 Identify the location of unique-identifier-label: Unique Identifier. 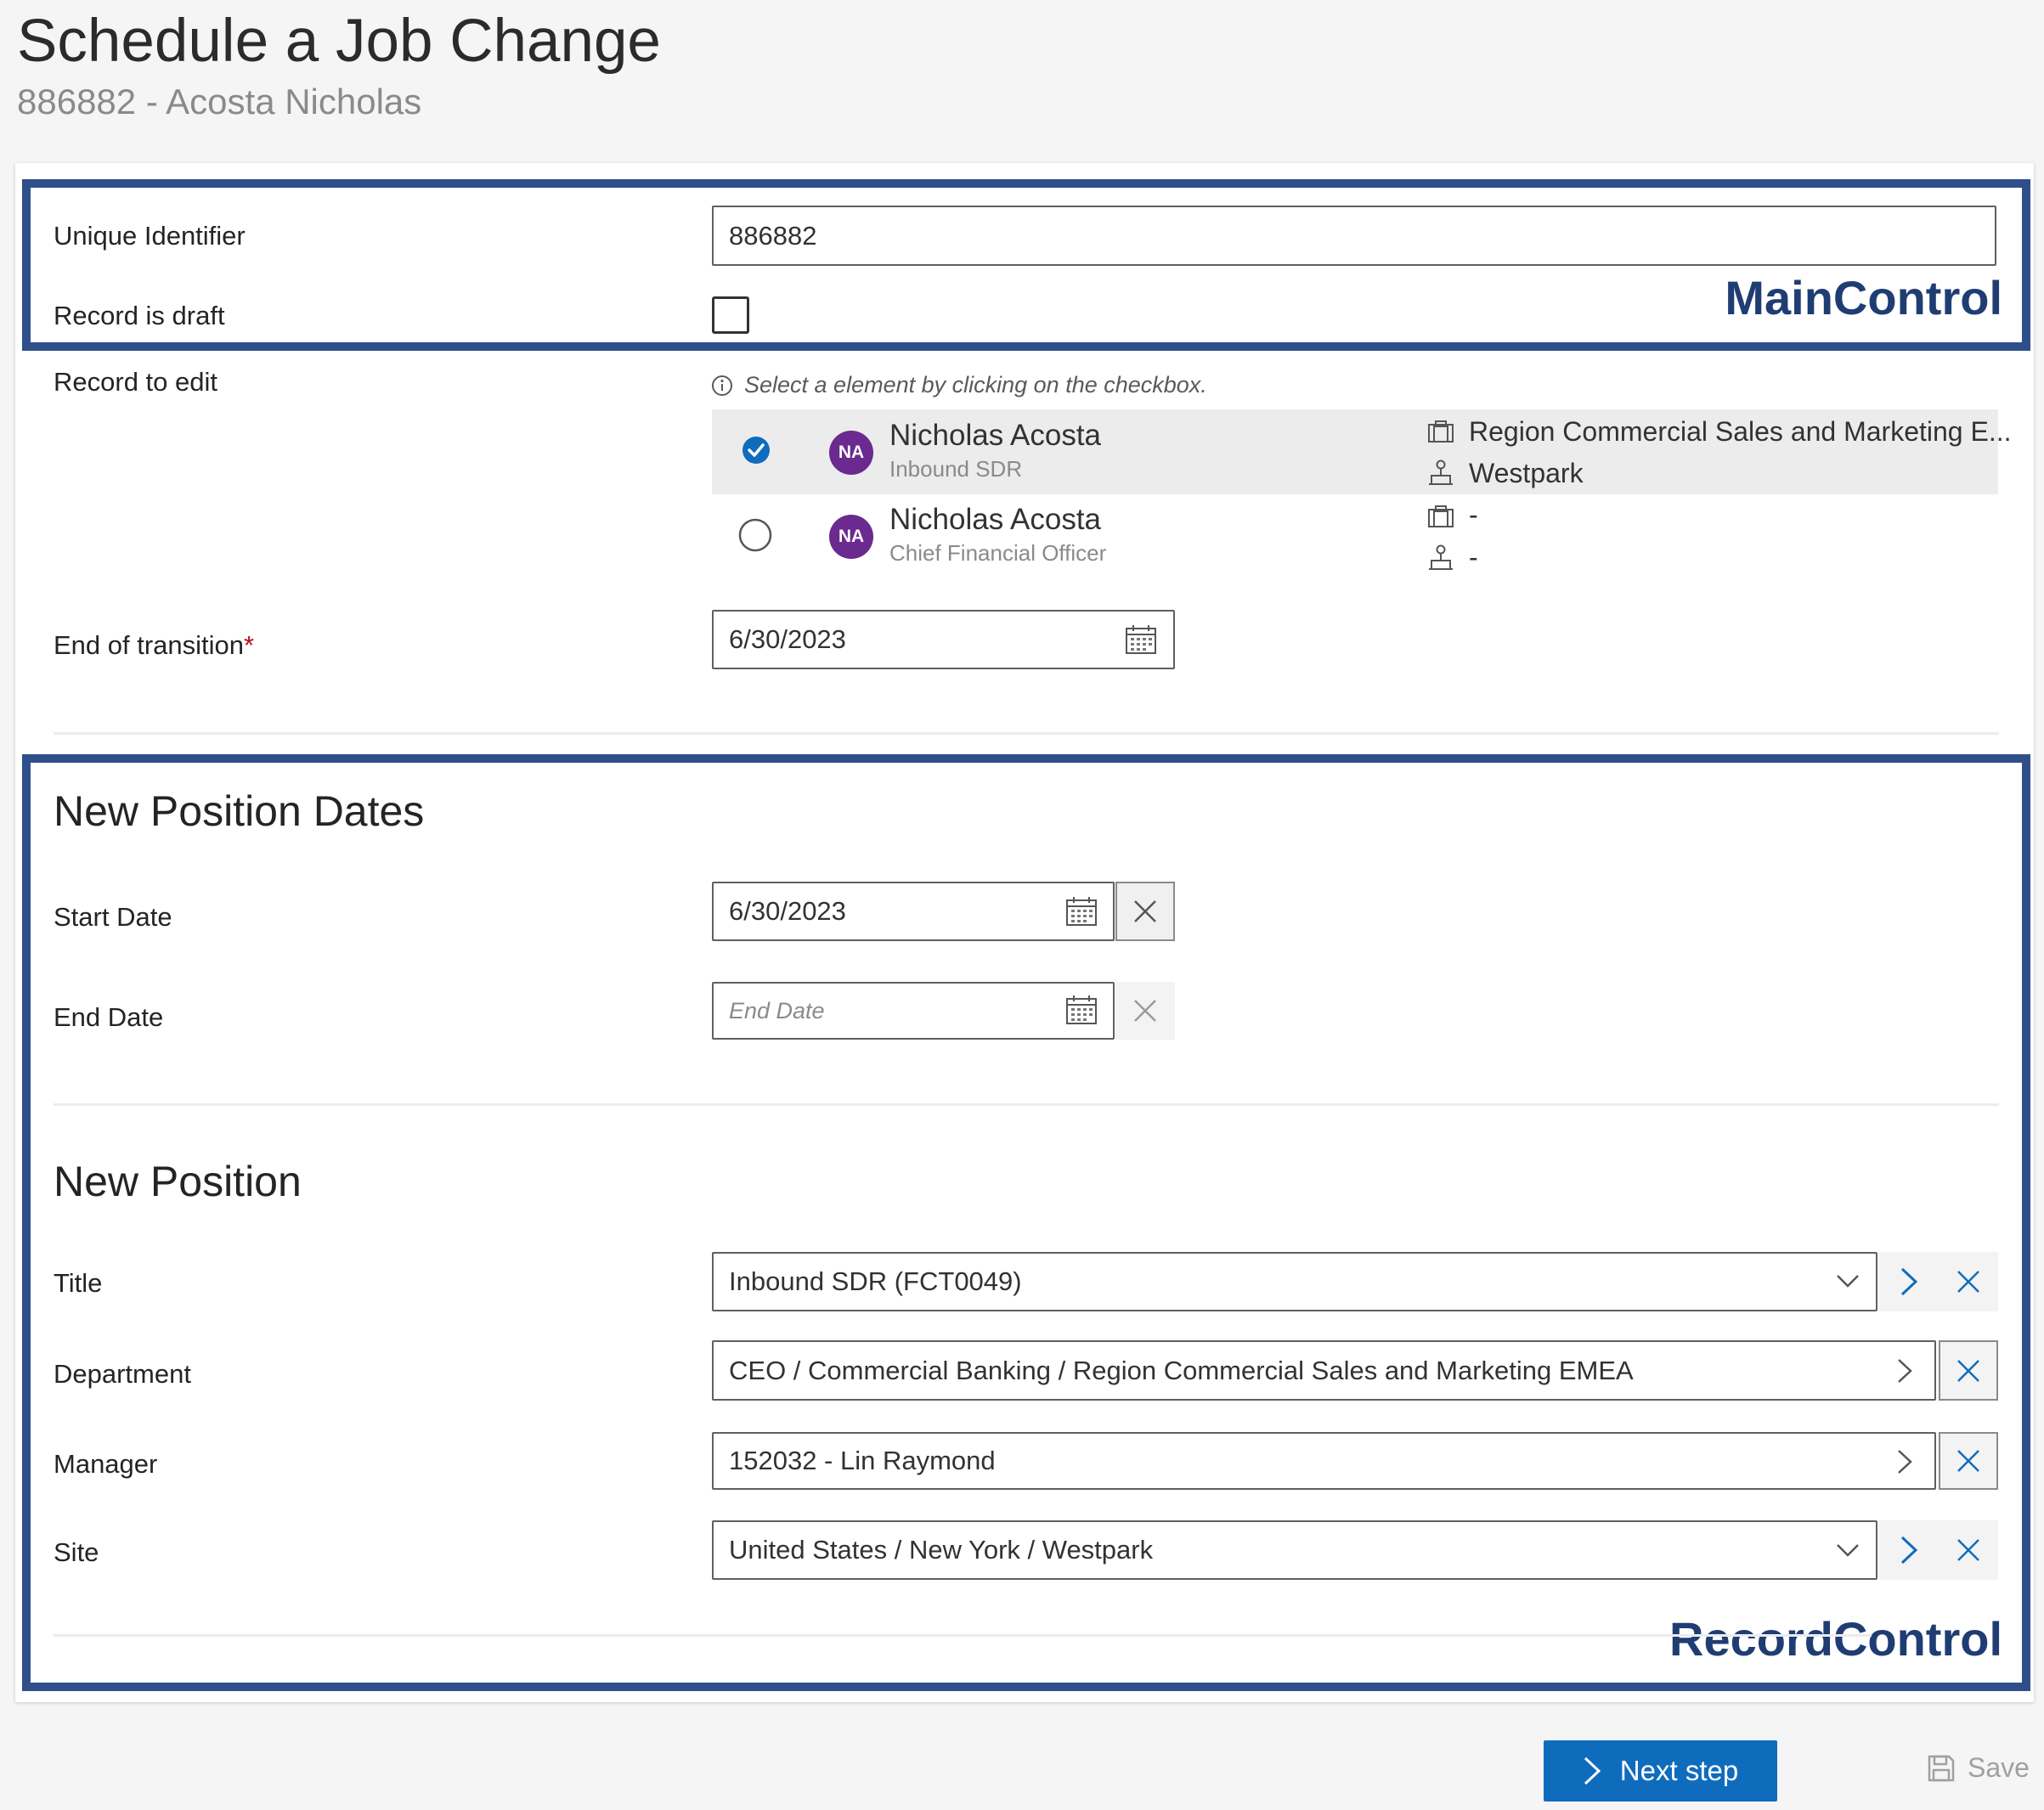
(150, 236).